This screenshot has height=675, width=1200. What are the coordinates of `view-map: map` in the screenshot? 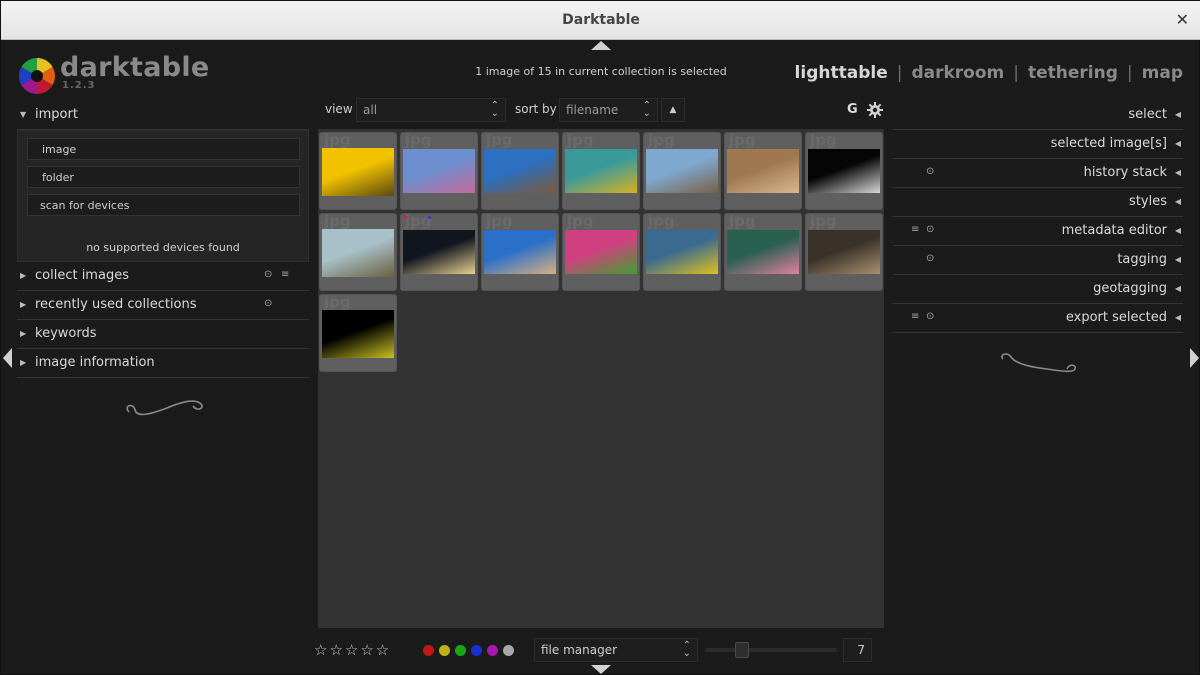 It's located at (1162, 73).